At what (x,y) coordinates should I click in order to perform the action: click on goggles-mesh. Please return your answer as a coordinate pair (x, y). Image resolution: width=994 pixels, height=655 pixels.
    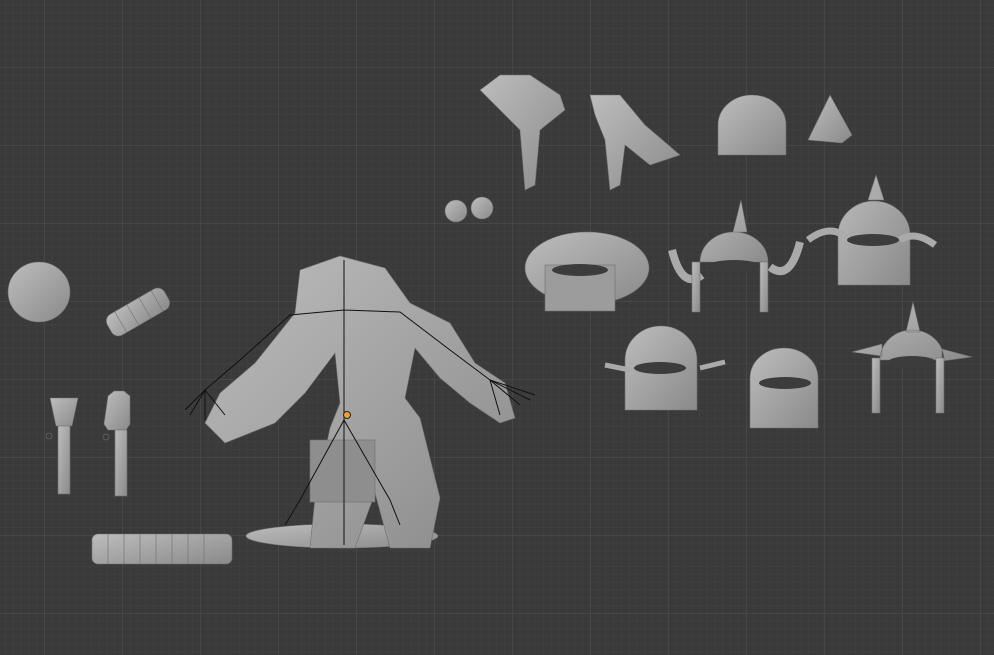
    Looking at the image, I should click on (469, 209).